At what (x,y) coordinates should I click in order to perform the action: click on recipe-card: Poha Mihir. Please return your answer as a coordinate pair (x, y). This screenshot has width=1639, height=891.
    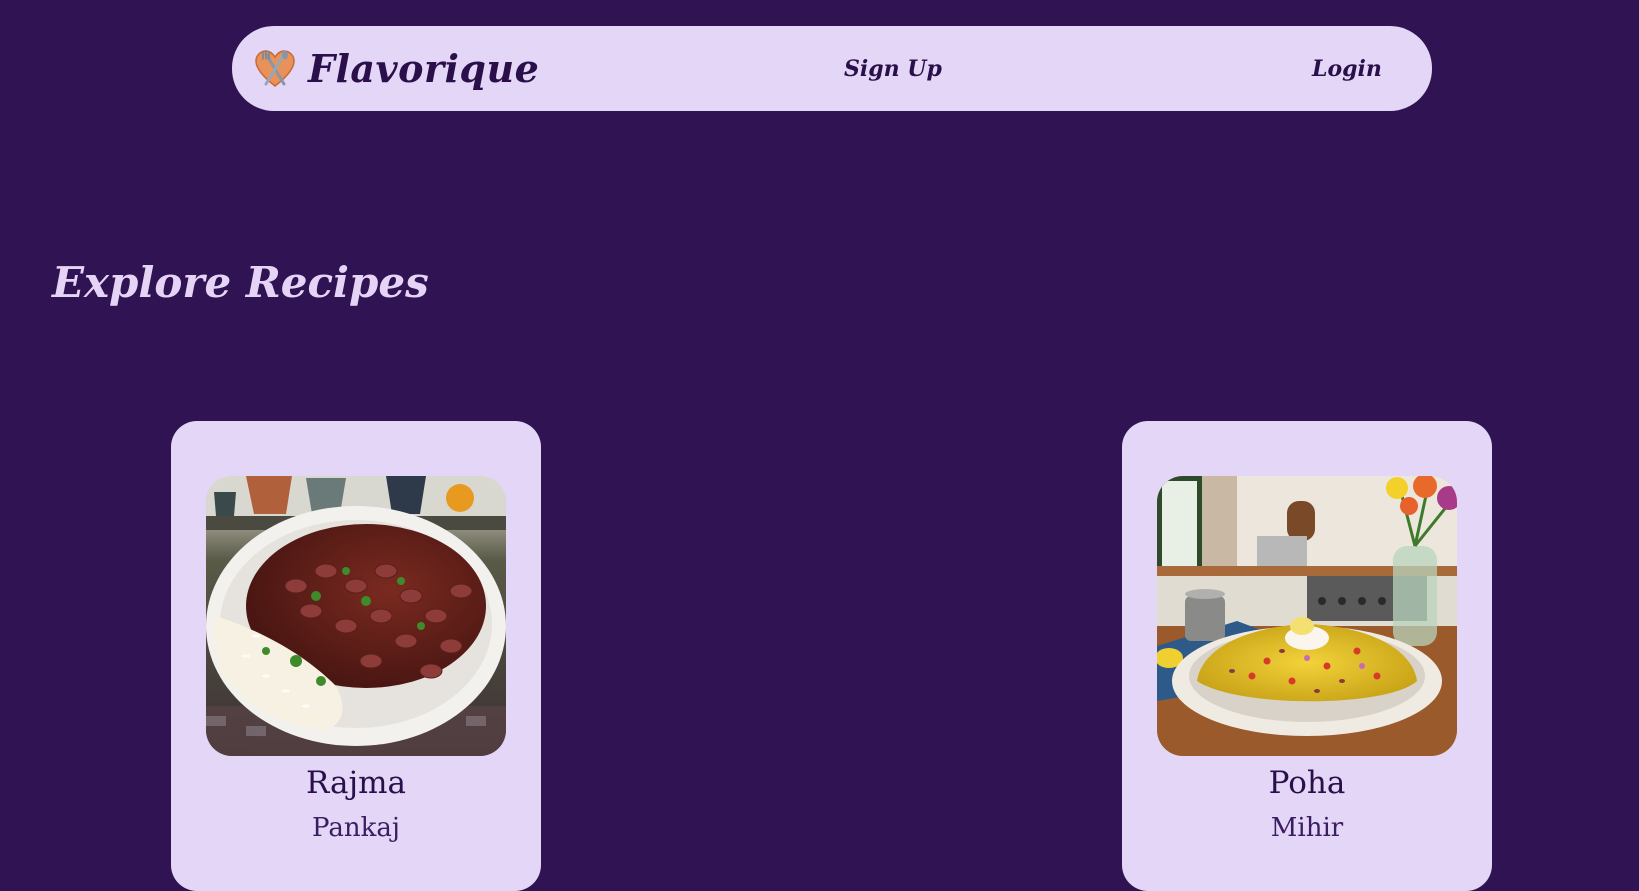
    Looking at the image, I should click on (1307, 656).